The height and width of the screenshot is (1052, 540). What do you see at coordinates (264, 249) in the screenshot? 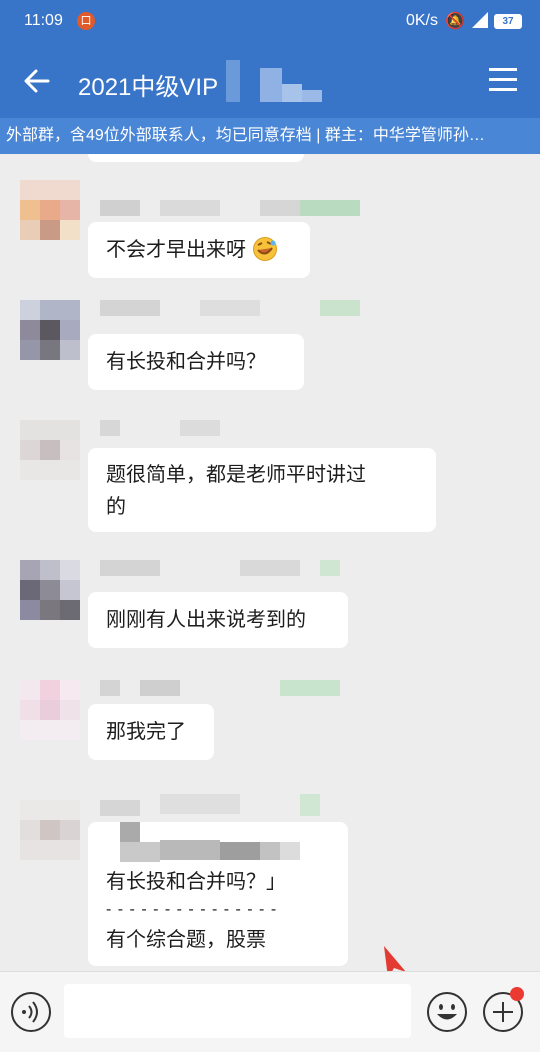
I see `rolling-laughing-emoji-icon` at bounding box center [264, 249].